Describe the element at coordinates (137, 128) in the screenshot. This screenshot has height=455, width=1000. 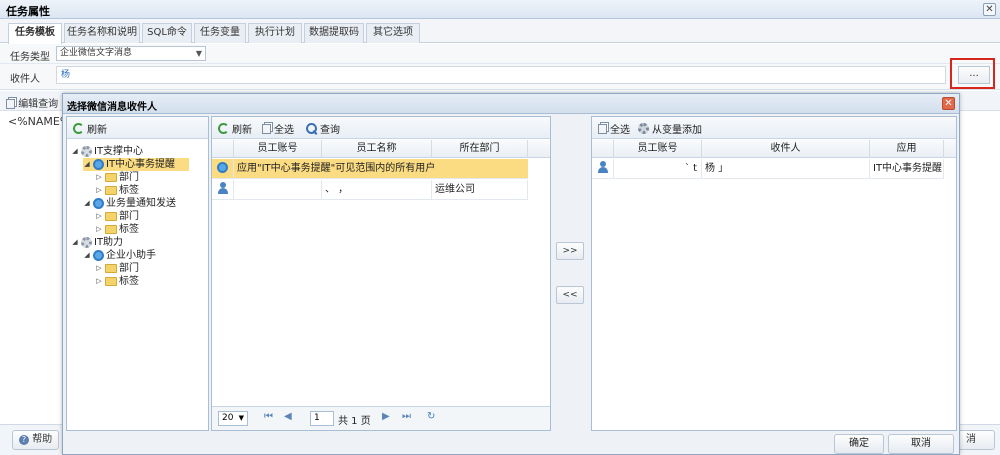
I see `tree-toolbar: 刷新` at that location.